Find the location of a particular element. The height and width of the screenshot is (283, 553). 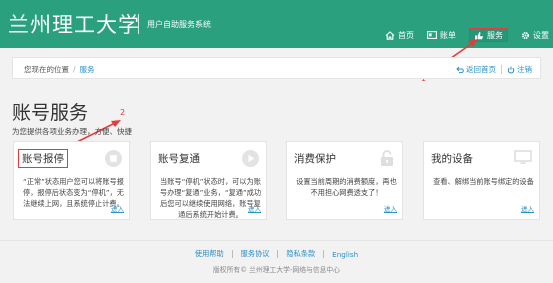

stop-icon is located at coordinates (113, 158).